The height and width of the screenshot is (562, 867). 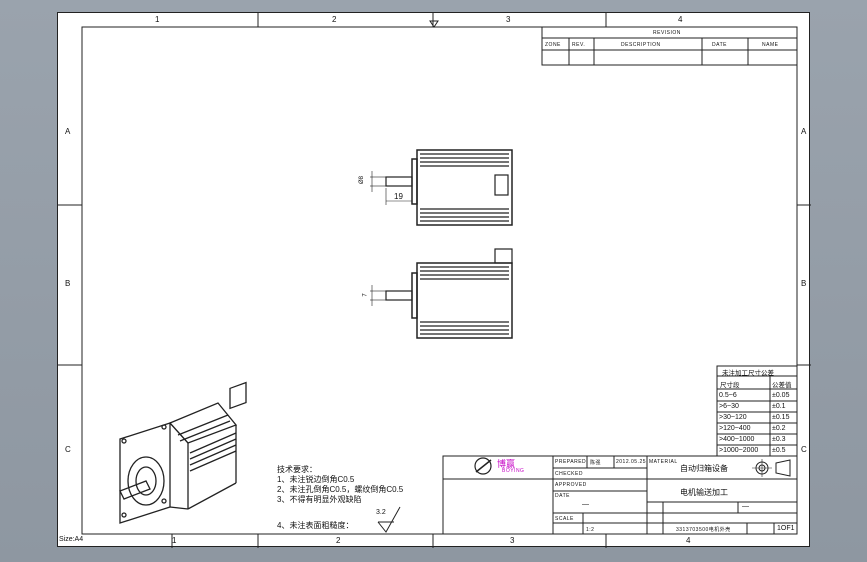 What do you see at coordinates (688, 540) in the screenshot?
I see `zone-col-4-bottom: 4` at bounding box center [688, 540].